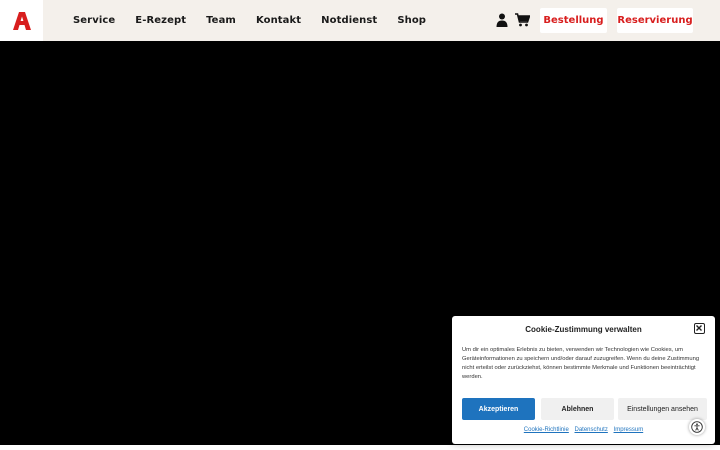 This screenshot has height=450, width=720. I want to click on apotheke-logo-icon, so click(21, 20).